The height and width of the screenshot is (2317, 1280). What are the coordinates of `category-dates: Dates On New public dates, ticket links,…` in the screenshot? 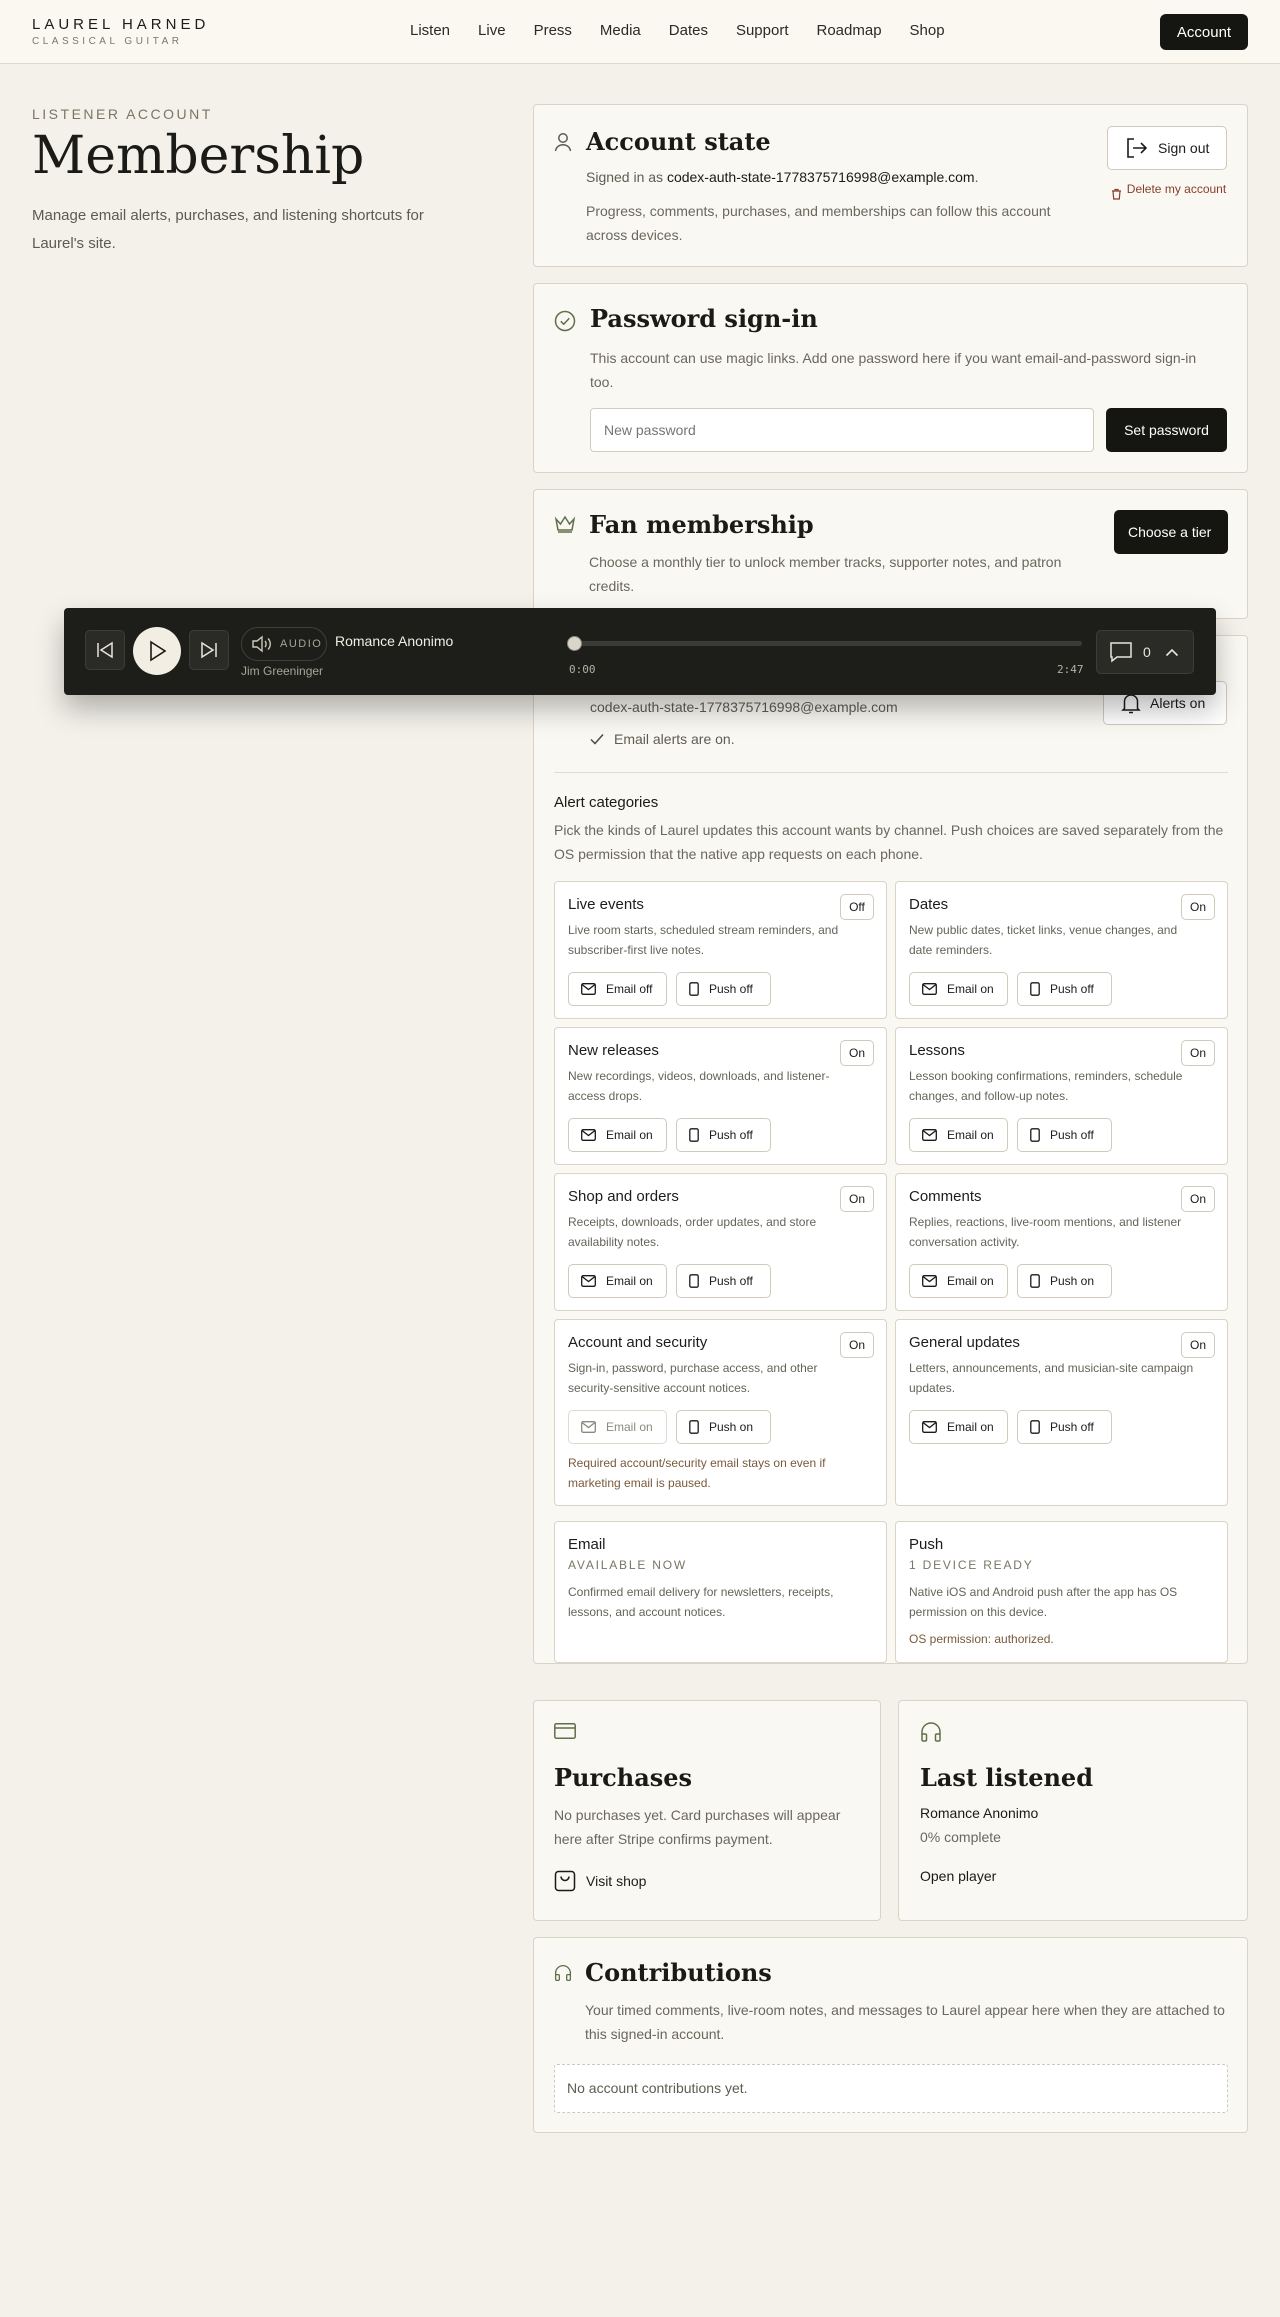 It's located at (1061, 950).